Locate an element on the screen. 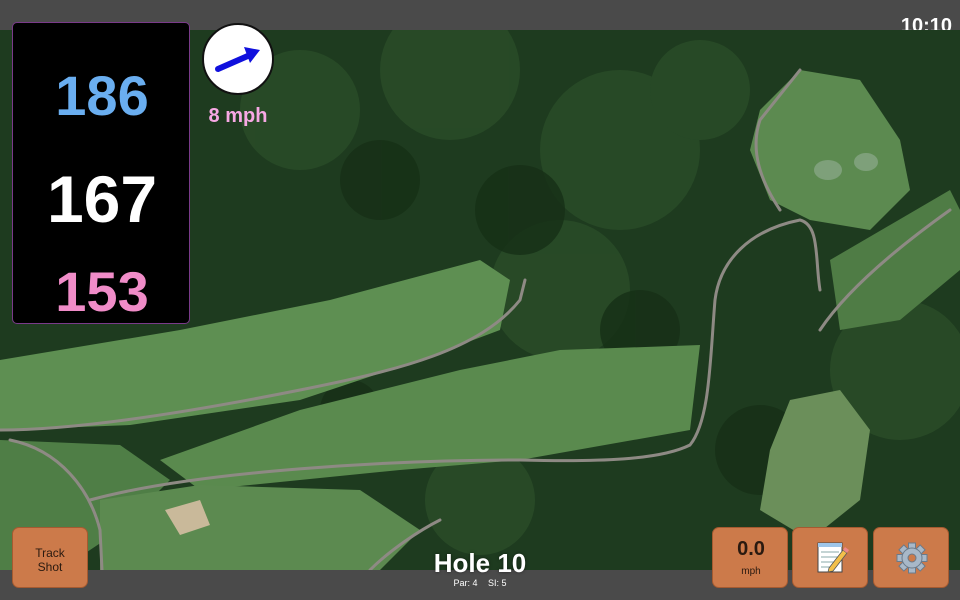 This screenshot has width=960, height=600. track-shot-label-line1: Track is located at coordinates (50, 553).